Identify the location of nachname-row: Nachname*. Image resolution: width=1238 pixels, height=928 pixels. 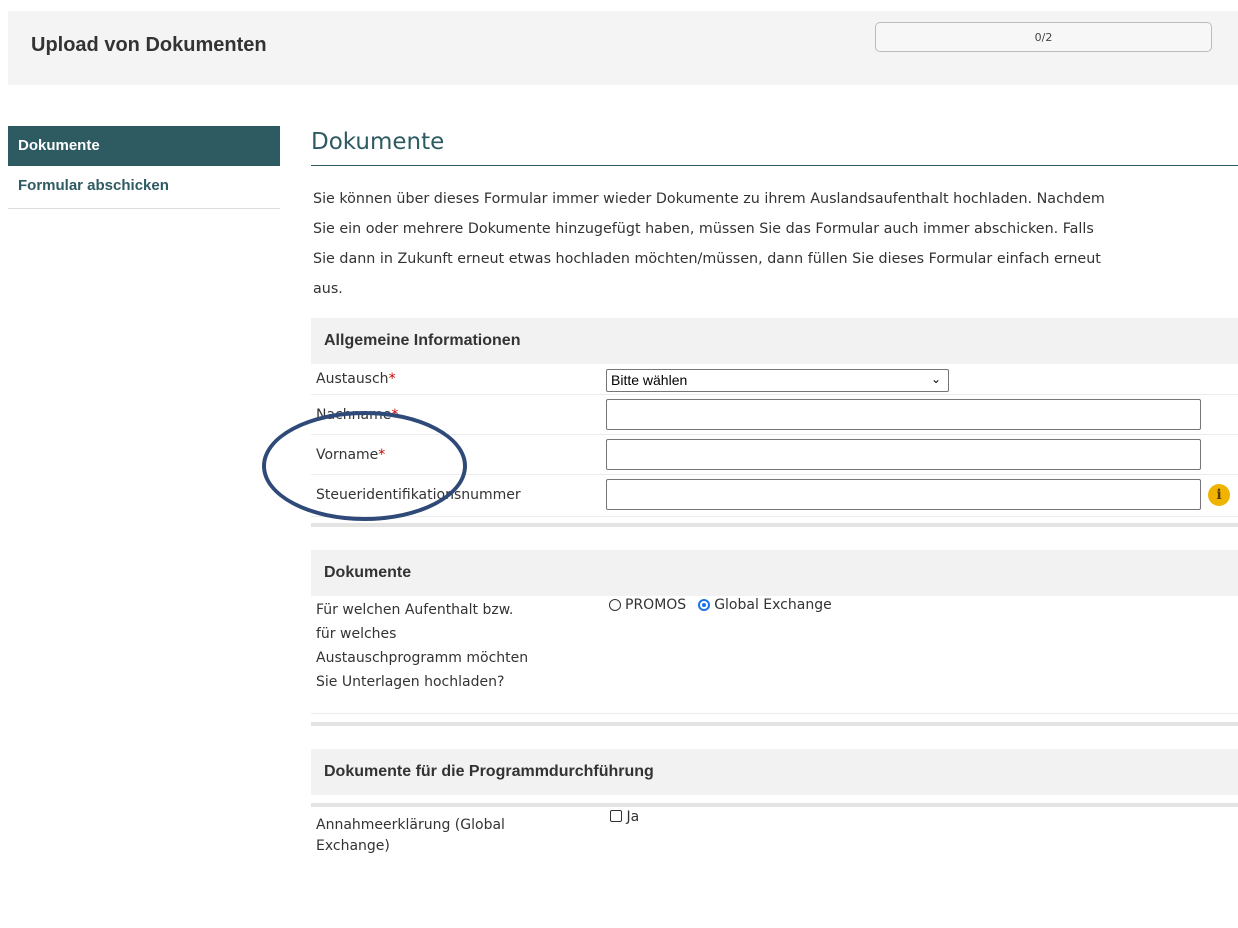
(774, 415).